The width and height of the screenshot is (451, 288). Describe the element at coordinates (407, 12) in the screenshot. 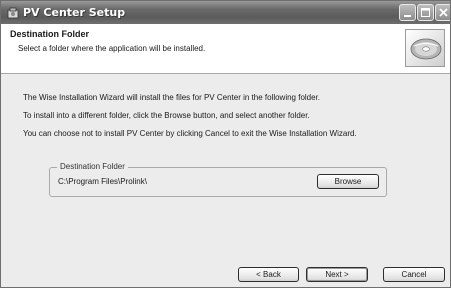

I see `minimize-button` at that location.